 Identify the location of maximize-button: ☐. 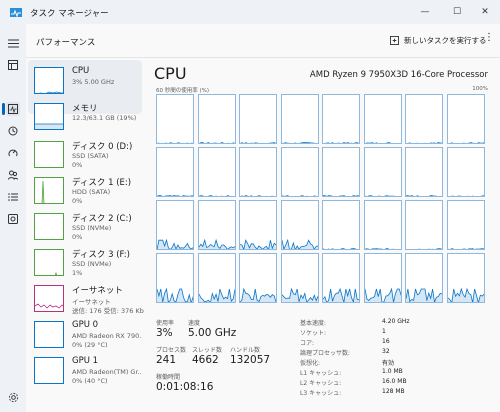
(457, 12).